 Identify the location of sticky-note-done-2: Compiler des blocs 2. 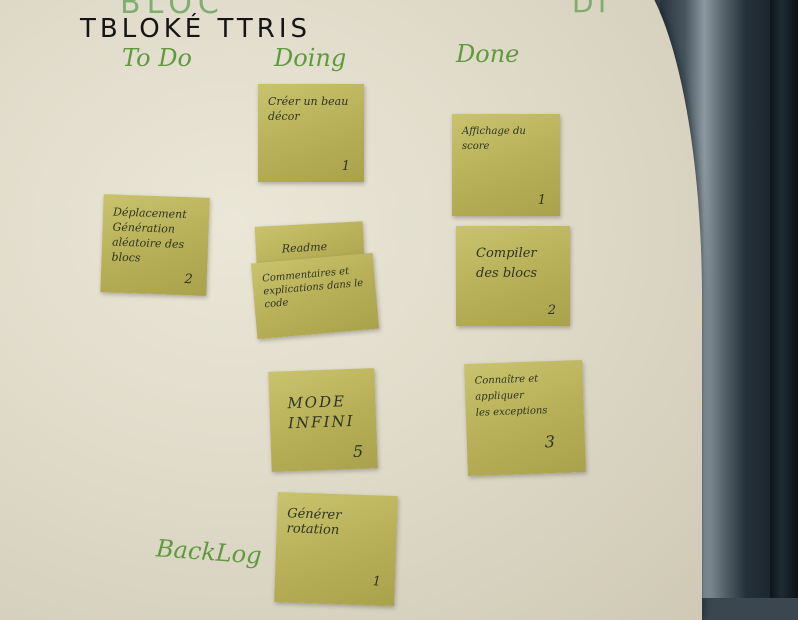
(513, 276).